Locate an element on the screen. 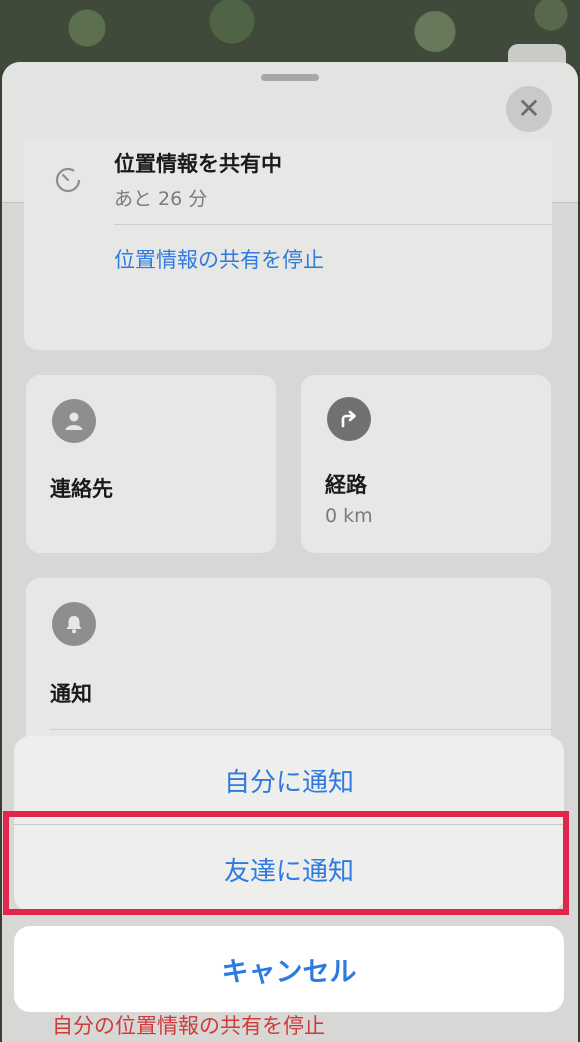 The height and width of the screenshot is (1042, 580). sharing-title: 位置情報を共有中 is located at coordinates (198, 164).